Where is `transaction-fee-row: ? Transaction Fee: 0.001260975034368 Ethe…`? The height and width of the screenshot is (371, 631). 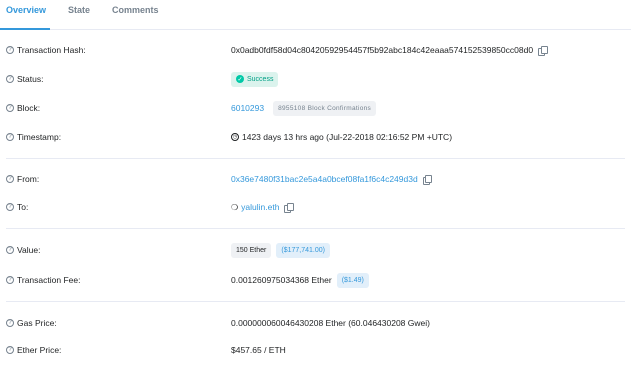
transaction-fee-row: ? Transaction Fee: 0.001260975034368 Ethe… is located at coordinates (315, 280).